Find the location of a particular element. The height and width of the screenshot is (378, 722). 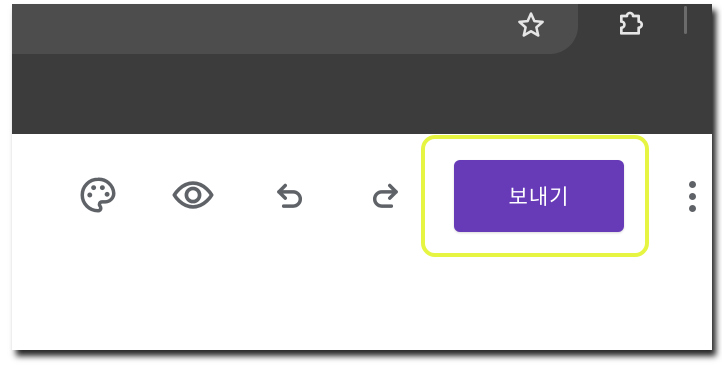

palette-icon is located at coordinates (98, 195).